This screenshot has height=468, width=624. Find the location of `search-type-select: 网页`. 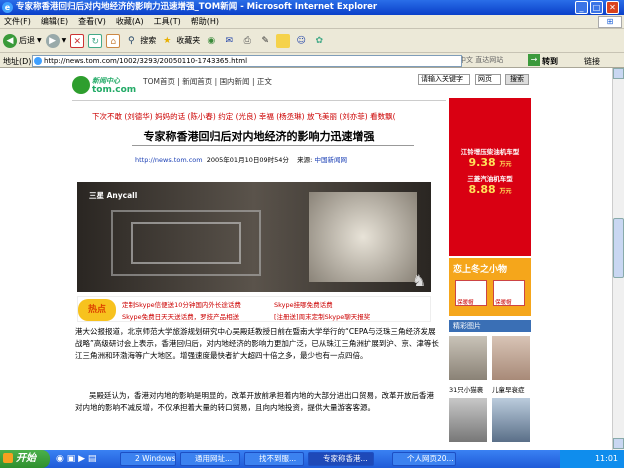

search-type-select: 网页 is located at coordinates (488, 79).